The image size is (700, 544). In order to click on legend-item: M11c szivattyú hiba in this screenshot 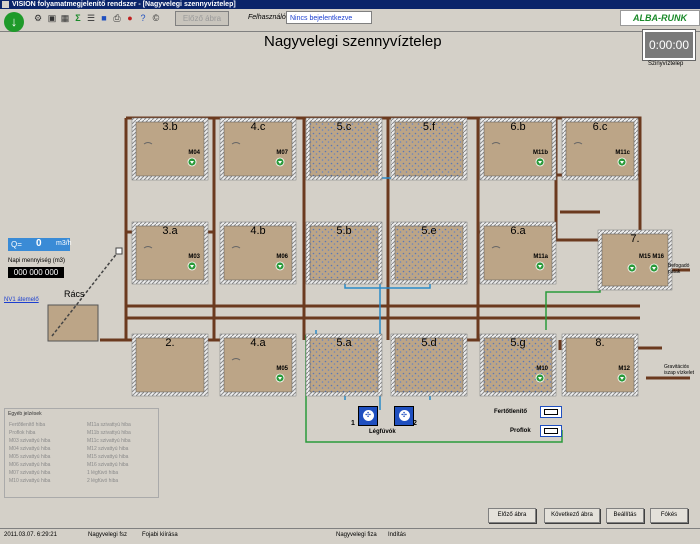, I will do `click(109, 441)`.